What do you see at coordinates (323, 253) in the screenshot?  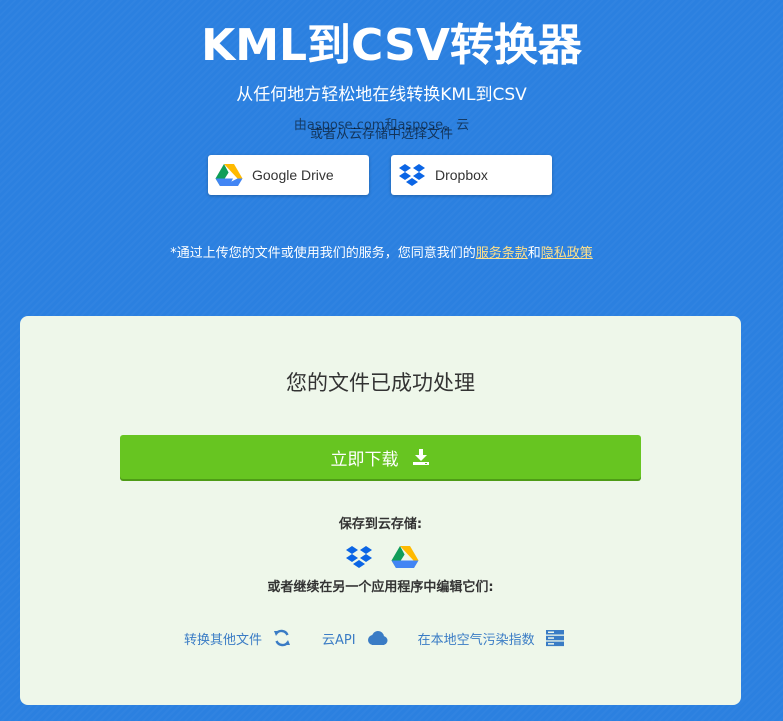 I see `consent-text: *通过上传您的文件或使用我们的服务，您同意我们的` at bounding box center [323, 253].